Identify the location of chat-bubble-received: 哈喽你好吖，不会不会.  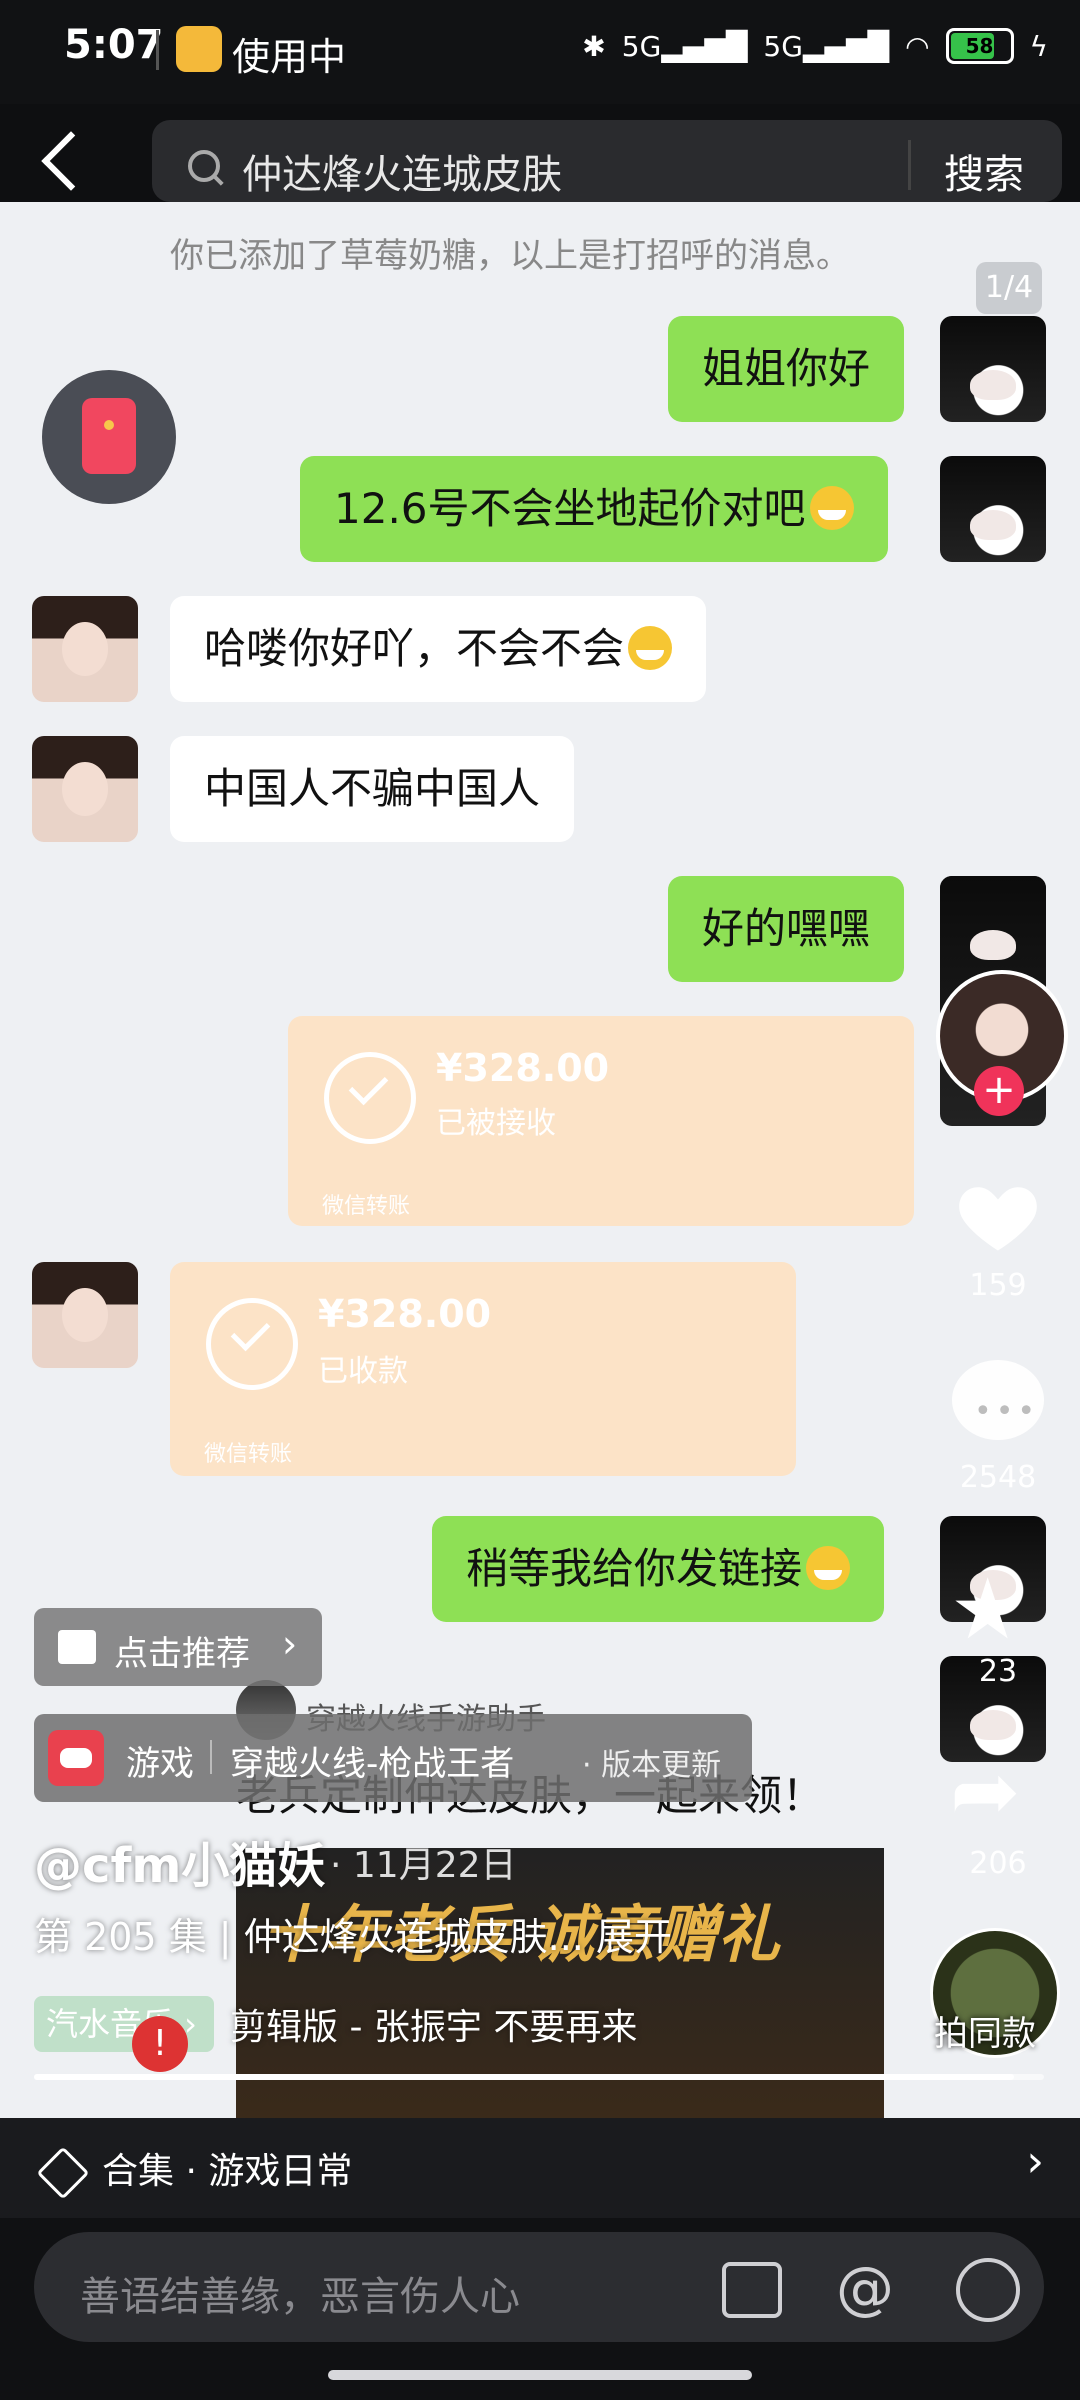
(438, 649).